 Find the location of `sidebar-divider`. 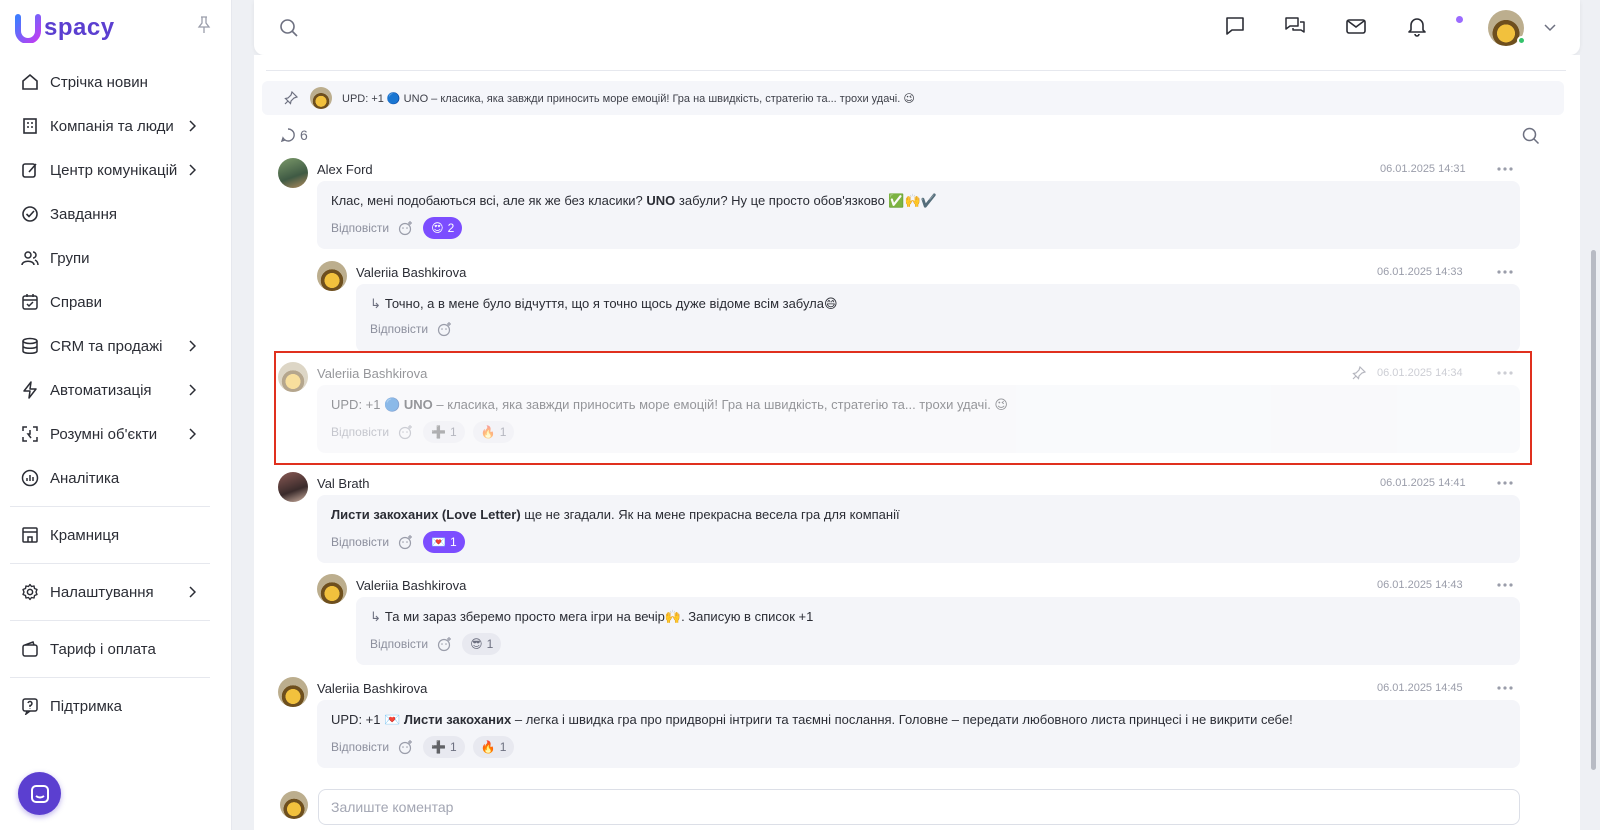

sidebar-divider is located at coordinates (110, 620).